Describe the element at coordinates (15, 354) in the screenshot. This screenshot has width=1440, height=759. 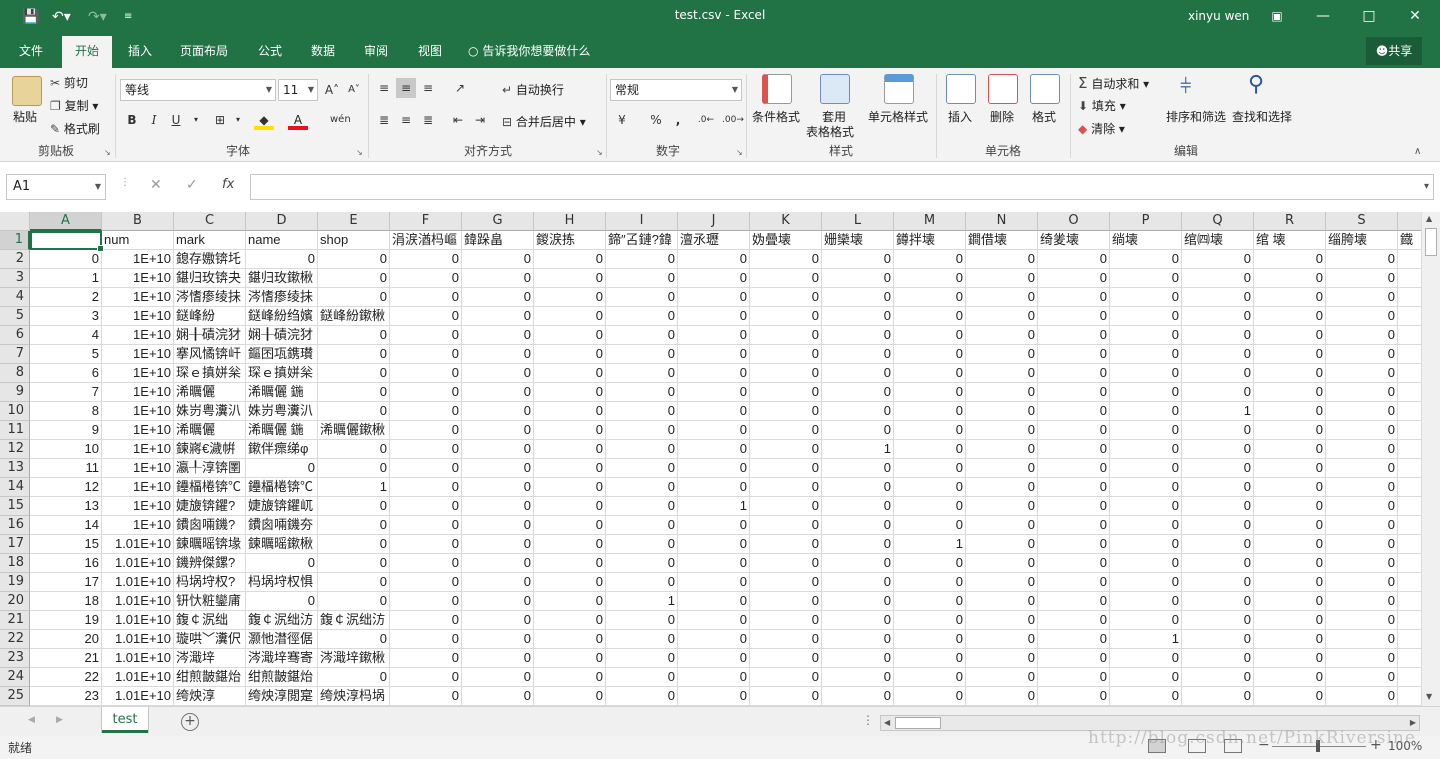
I see `row-header: 7` at that location.